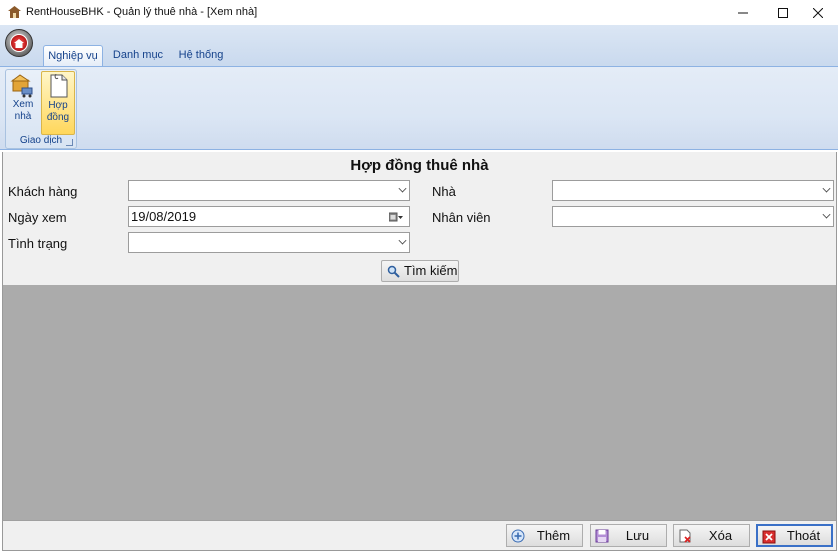  What do you see at coordinates (69, 142) in the screenshot?
I see `group-launcher-icon` at bounding box center [69, 142].